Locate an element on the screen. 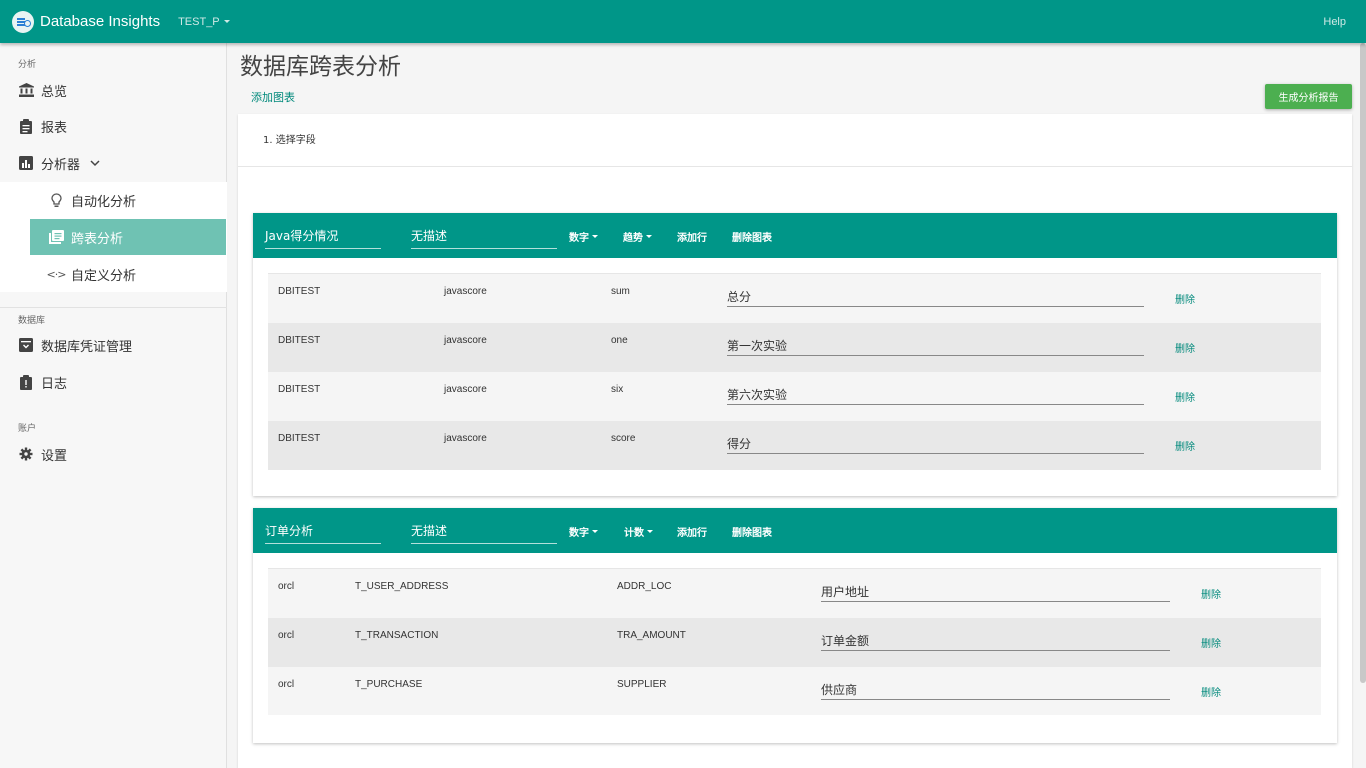 The image size is (1366, 768). table-cell: T_USER_ADDRESS is located at coordinates (402, 586).